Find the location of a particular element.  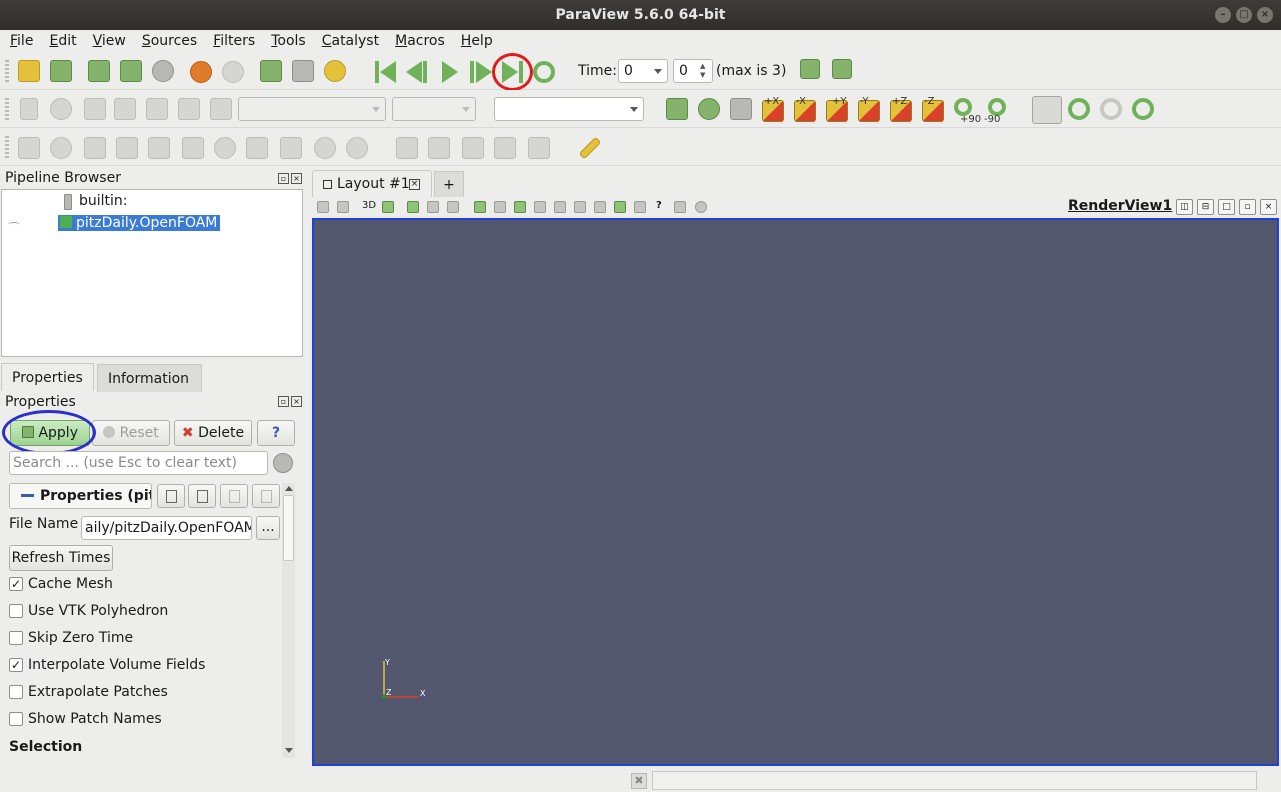

use-vtk-polyhedron-checkbox is located at coordinates (16, 611).